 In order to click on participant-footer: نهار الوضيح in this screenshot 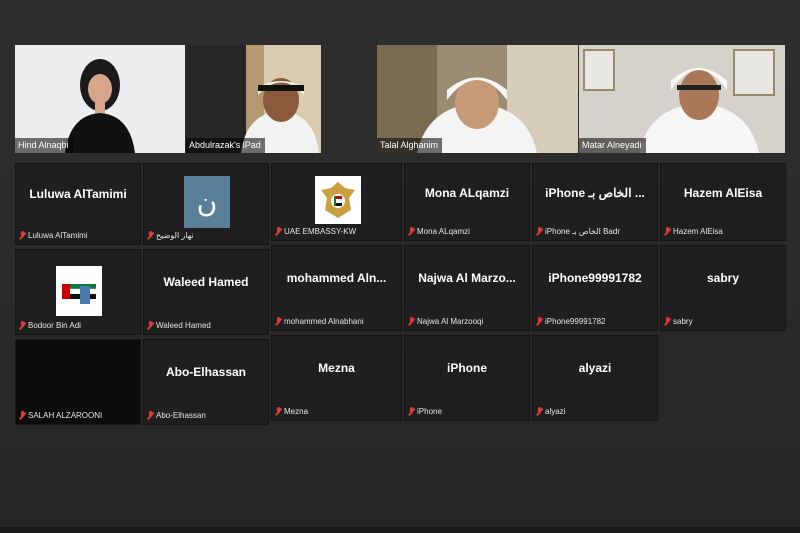, I will do `click(170, 235)`.